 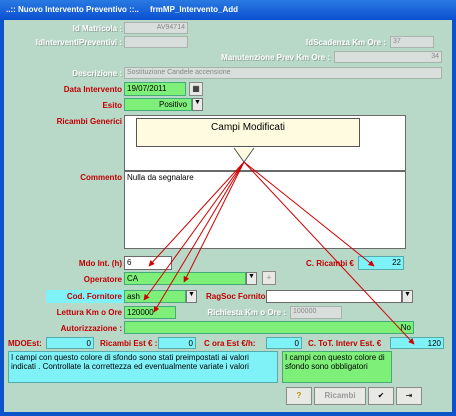 I want to click on arrow-operatore, so click(x=214, y=222).